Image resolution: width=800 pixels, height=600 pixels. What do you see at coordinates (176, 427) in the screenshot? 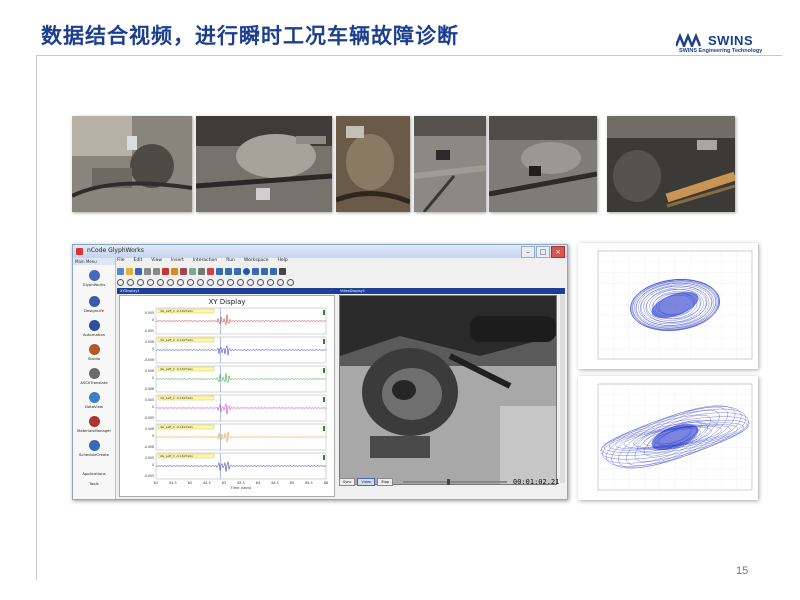
I see `channel-header: 4G_Left_C -0.1627e0s` at bounding box center [176, 427].